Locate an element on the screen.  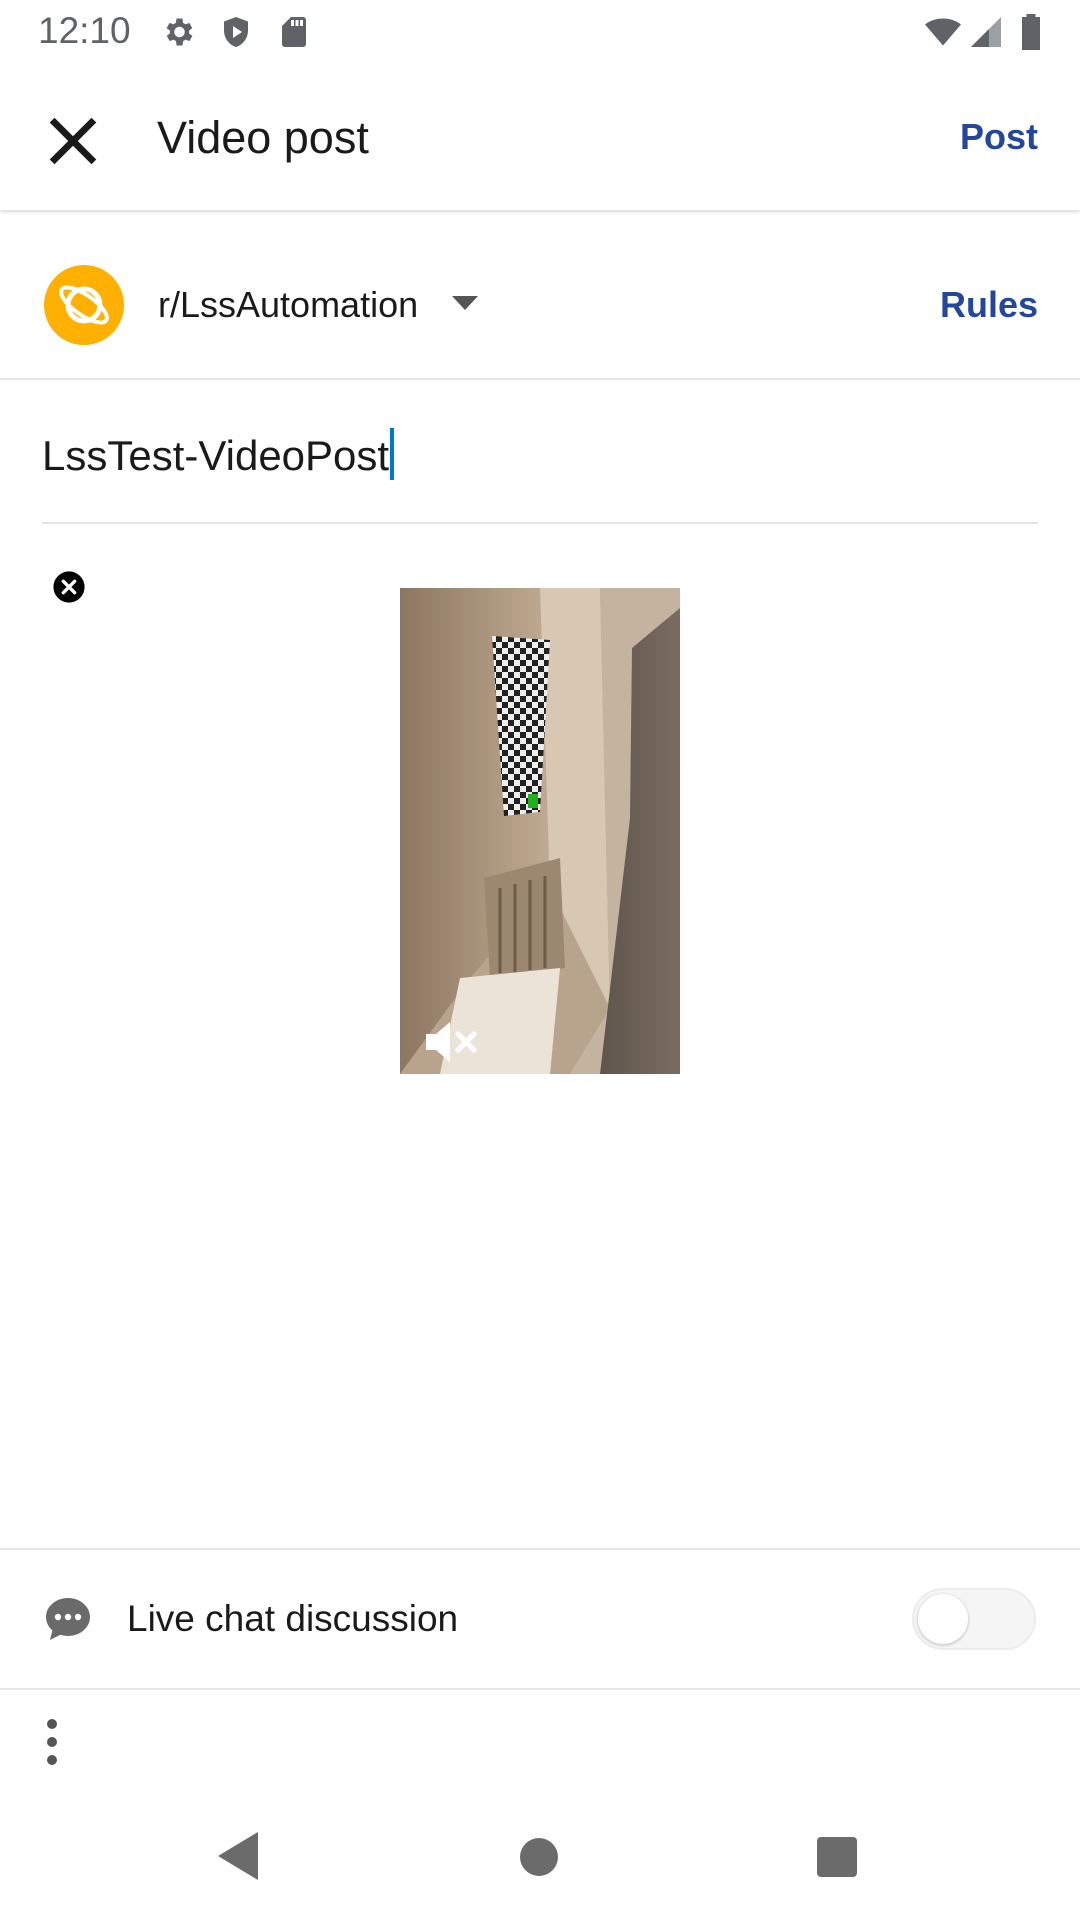
planet-icon is located at coordinates (84, 305).